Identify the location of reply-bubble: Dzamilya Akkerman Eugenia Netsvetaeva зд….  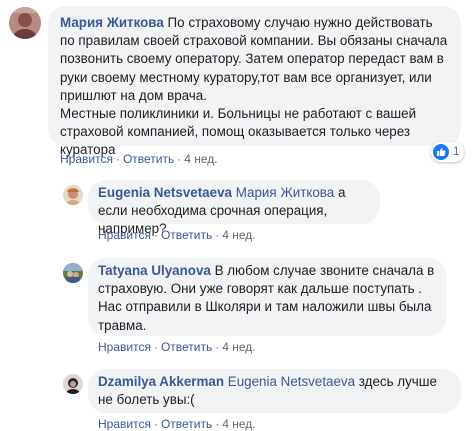
(274, 391).